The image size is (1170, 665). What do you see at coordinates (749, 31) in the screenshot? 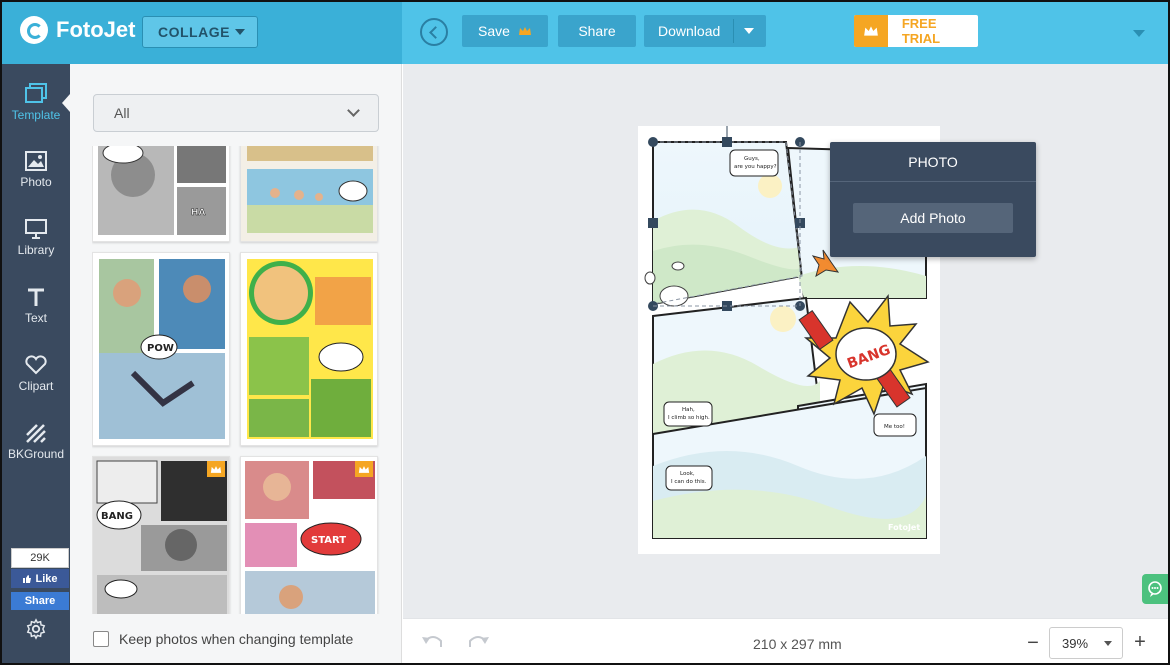
I see `download-options-caret-icon` at bounding box center [749, 31].